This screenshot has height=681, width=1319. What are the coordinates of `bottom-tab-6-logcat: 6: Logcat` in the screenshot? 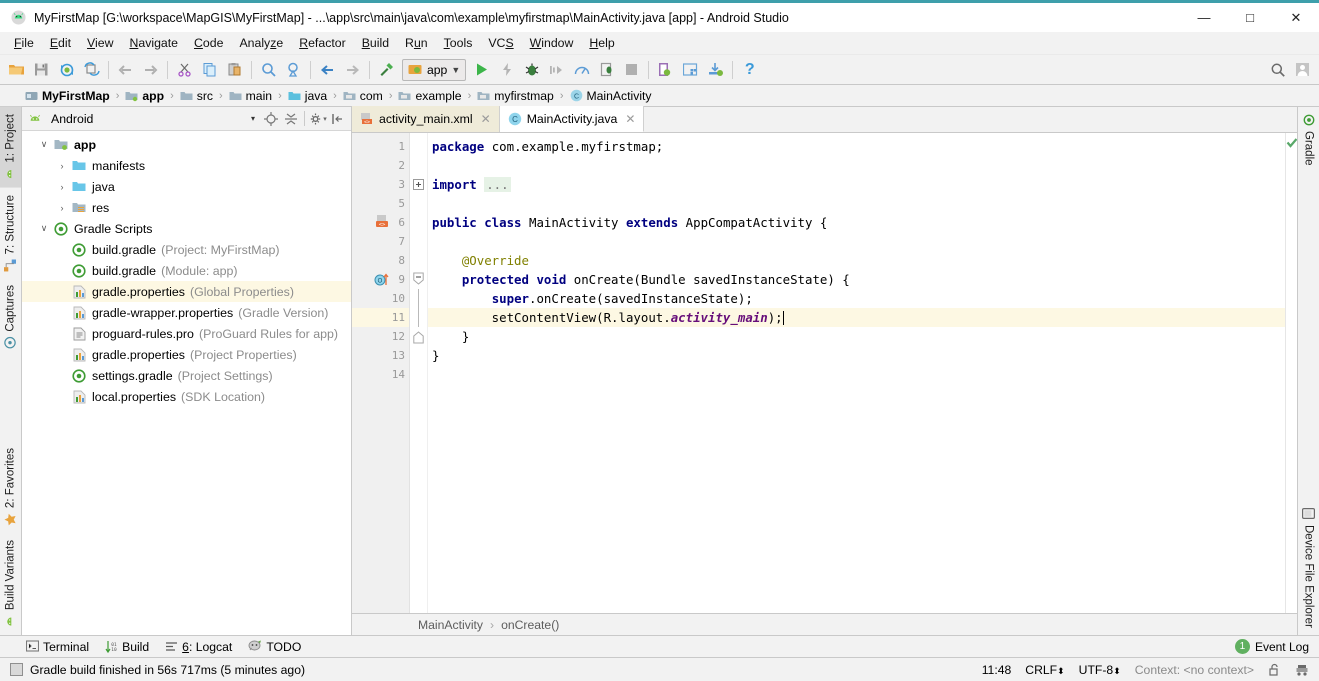 It's located at (198, 647).